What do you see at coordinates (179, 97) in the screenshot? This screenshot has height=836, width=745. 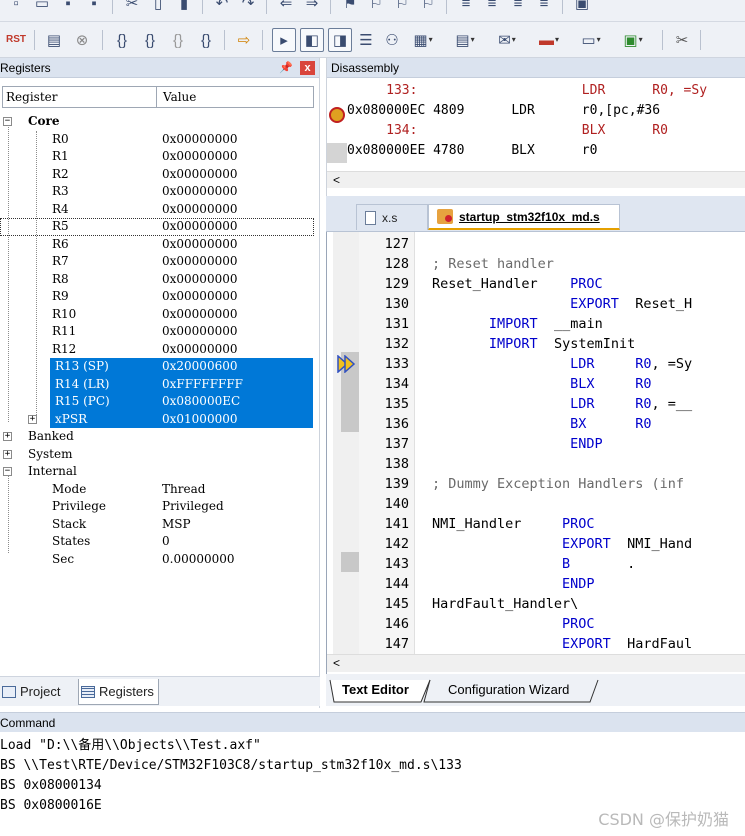 I see `value-column-header: Value` at bounding box center [179, 97].